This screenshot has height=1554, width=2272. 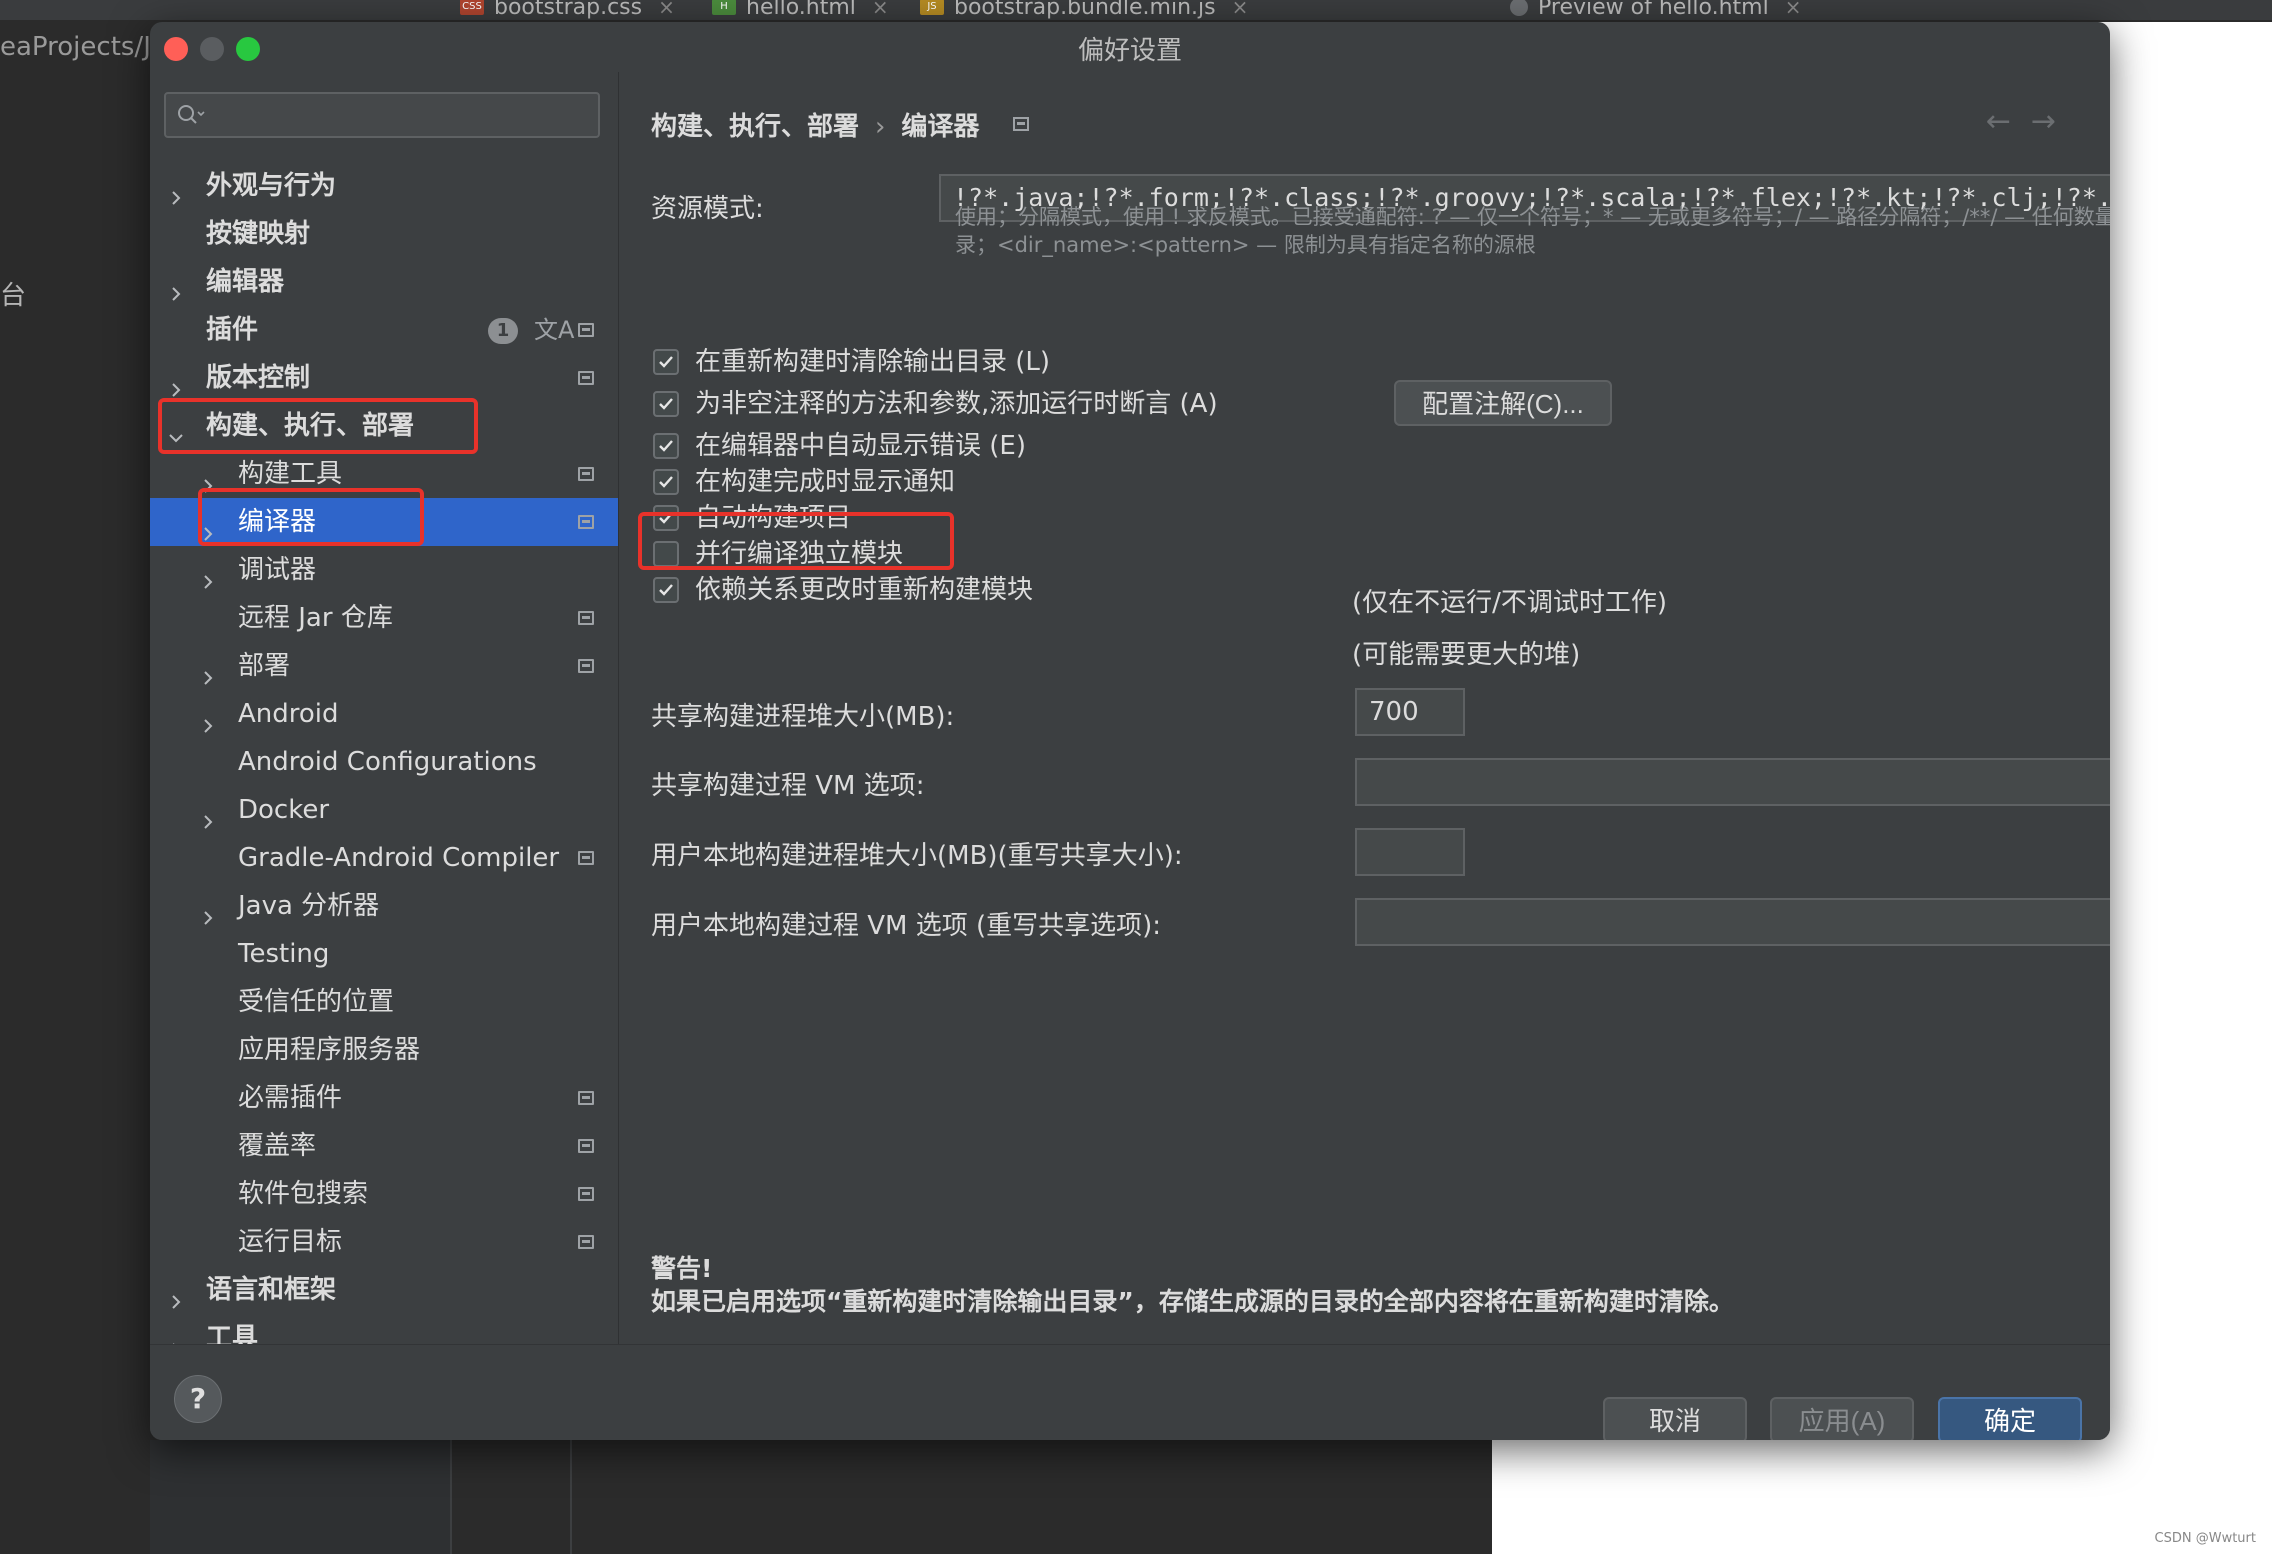 What do you see at coordinates (271, 1290) in the screenshot?
I see `sidebar-item-label: 语言和框架` at bounding box center [271, 1290].